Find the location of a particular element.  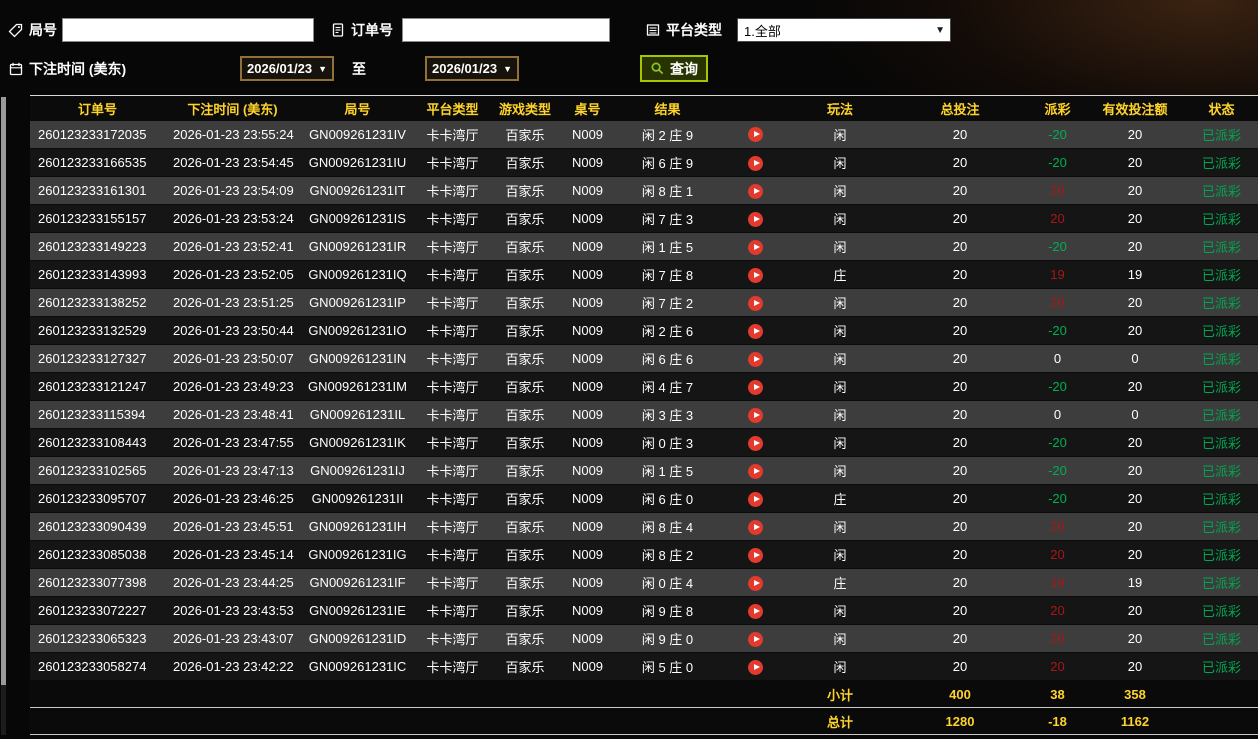

date-to-picker: 2026/01/23 ▼ is located at coordinates (472, 68).